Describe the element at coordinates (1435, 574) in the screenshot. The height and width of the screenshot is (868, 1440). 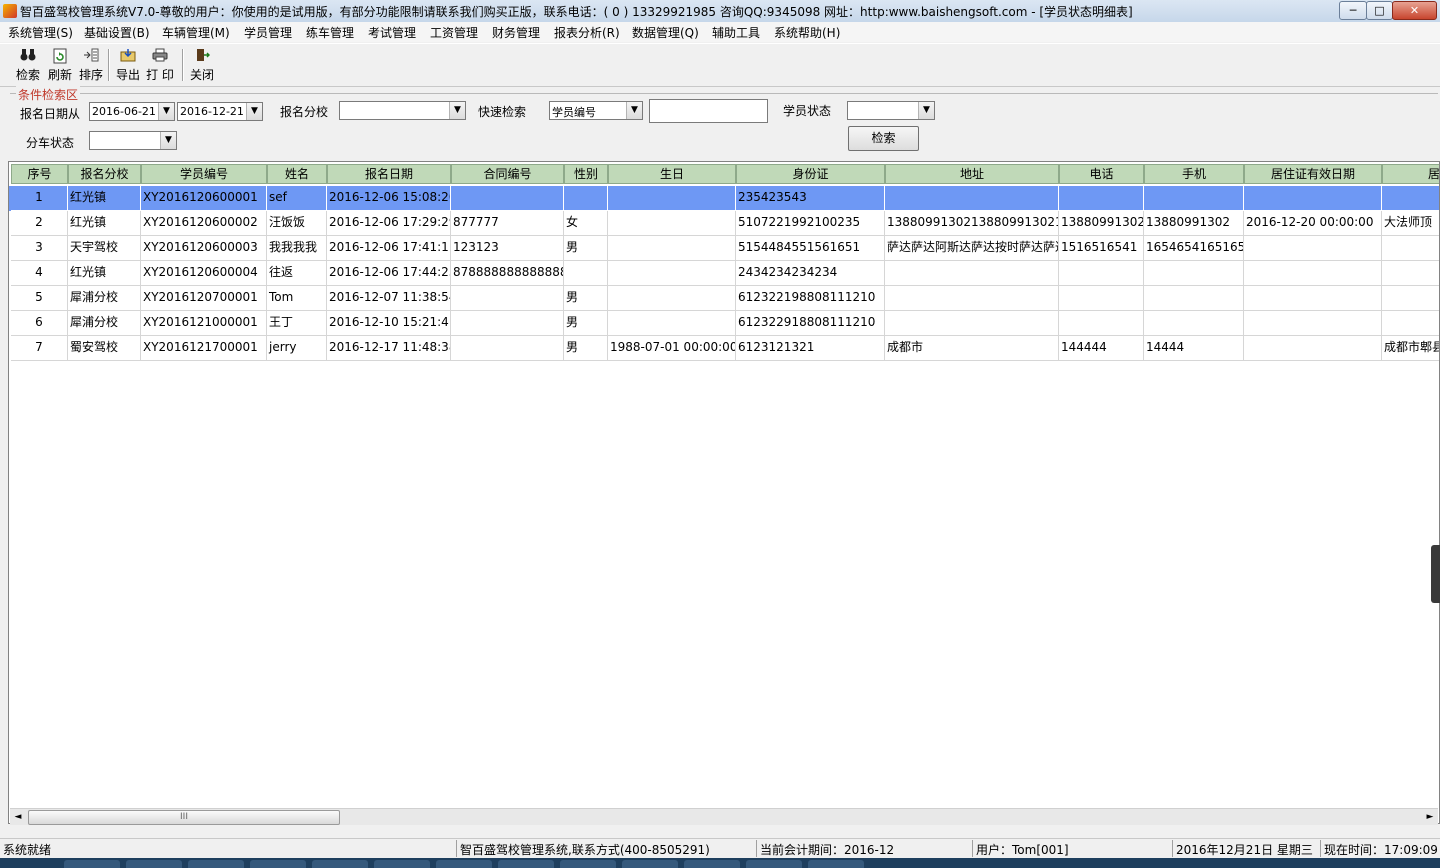
I see `side-grip-handle` at that location.